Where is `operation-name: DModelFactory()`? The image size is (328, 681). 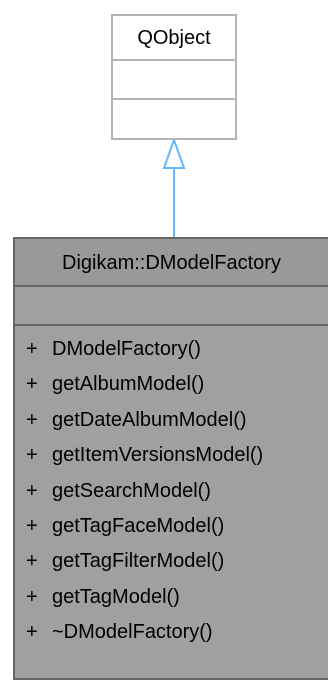 operation-name: DModelFactory() is located at coordinates (126, 349).